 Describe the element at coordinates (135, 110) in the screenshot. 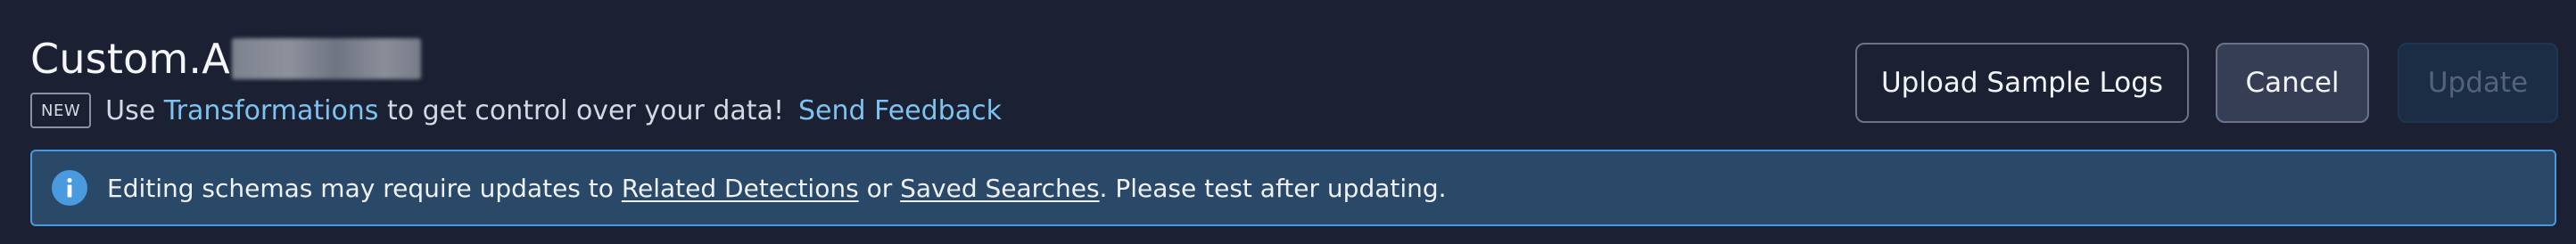

I see `promo-text-before: Use` at that location.